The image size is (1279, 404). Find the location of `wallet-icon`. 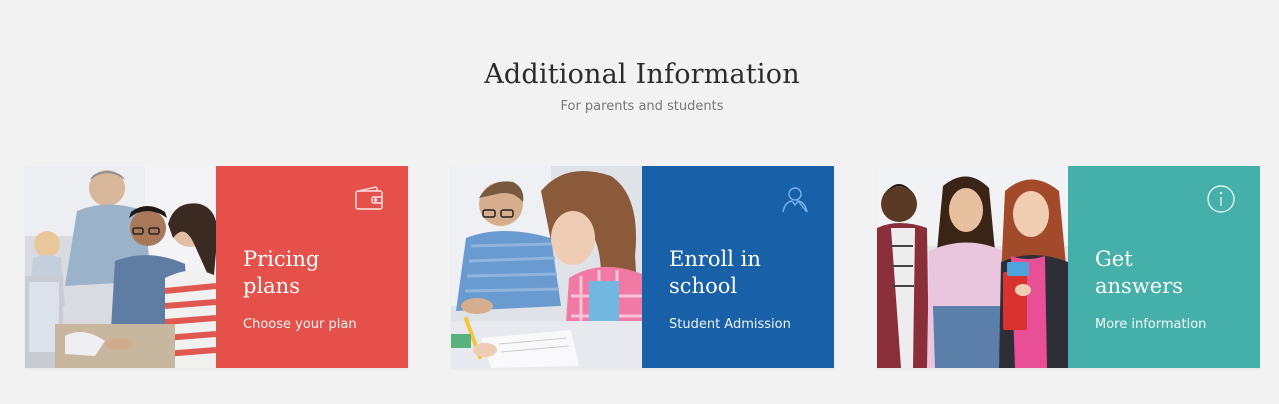

wallet-icon is located at coordinates (369, 199).